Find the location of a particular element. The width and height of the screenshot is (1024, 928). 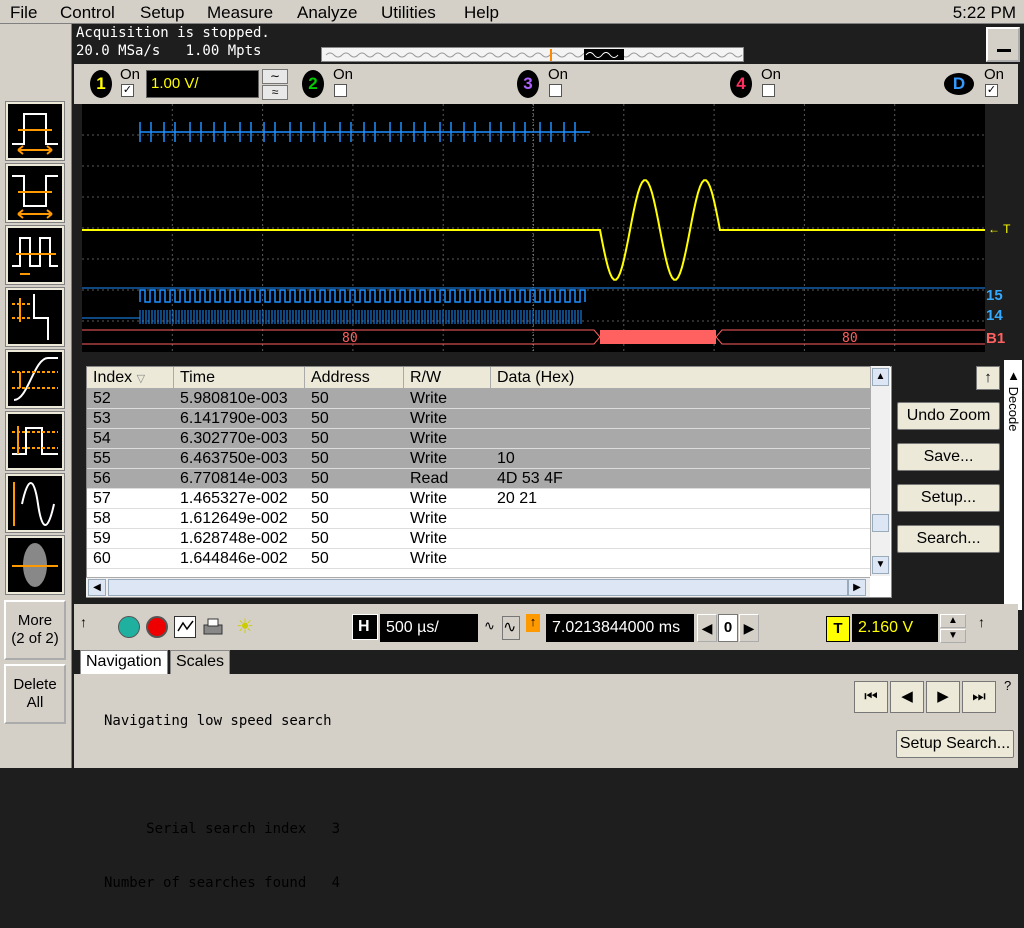

nav-prev-button: ◀ is located at coordinates (907, 697).